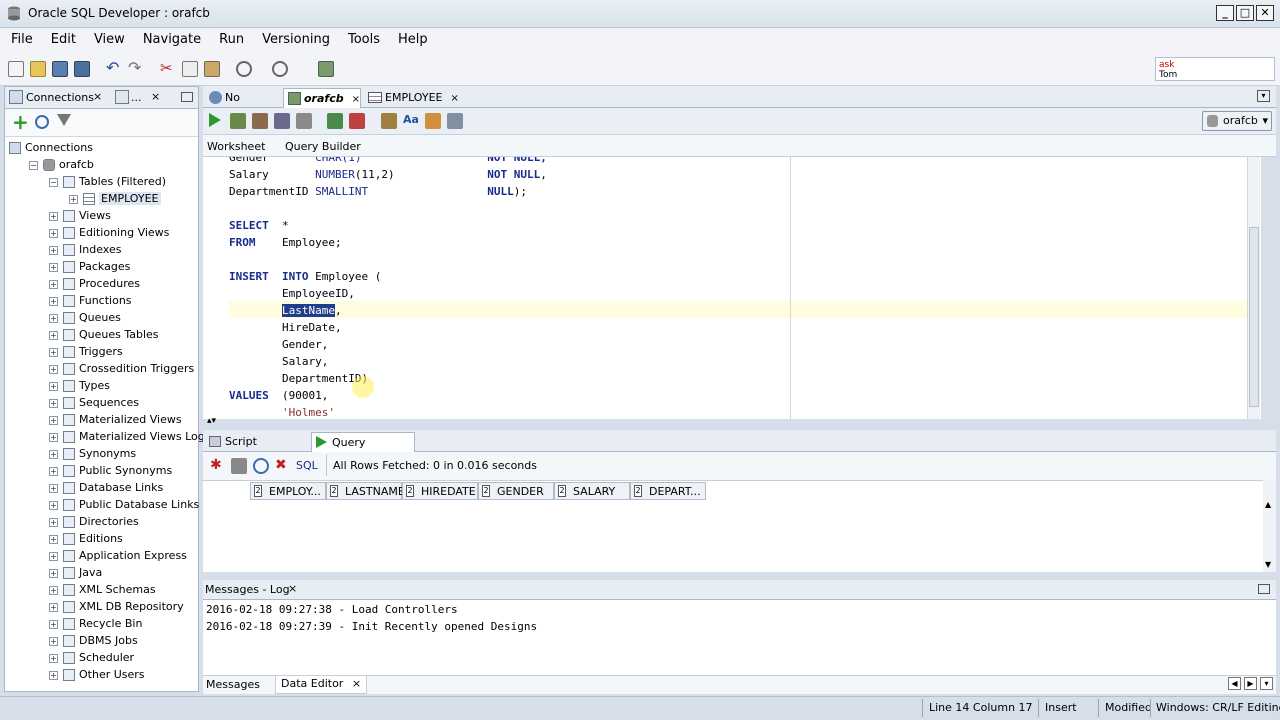  I want to click on tree-item: + Sequences, so click(94, 402).